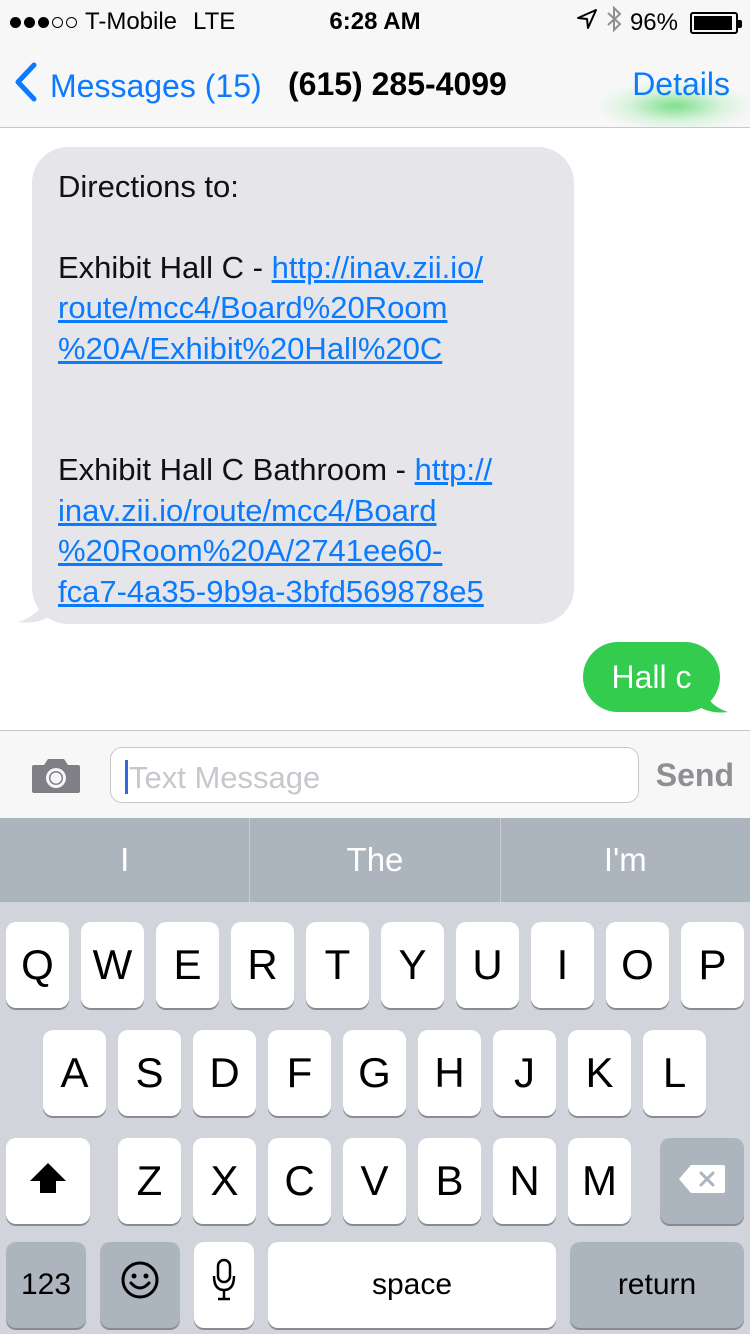  I want to click on navigation-bar: Messages (15) (615) 285-4099 Details, so click(375, 84).